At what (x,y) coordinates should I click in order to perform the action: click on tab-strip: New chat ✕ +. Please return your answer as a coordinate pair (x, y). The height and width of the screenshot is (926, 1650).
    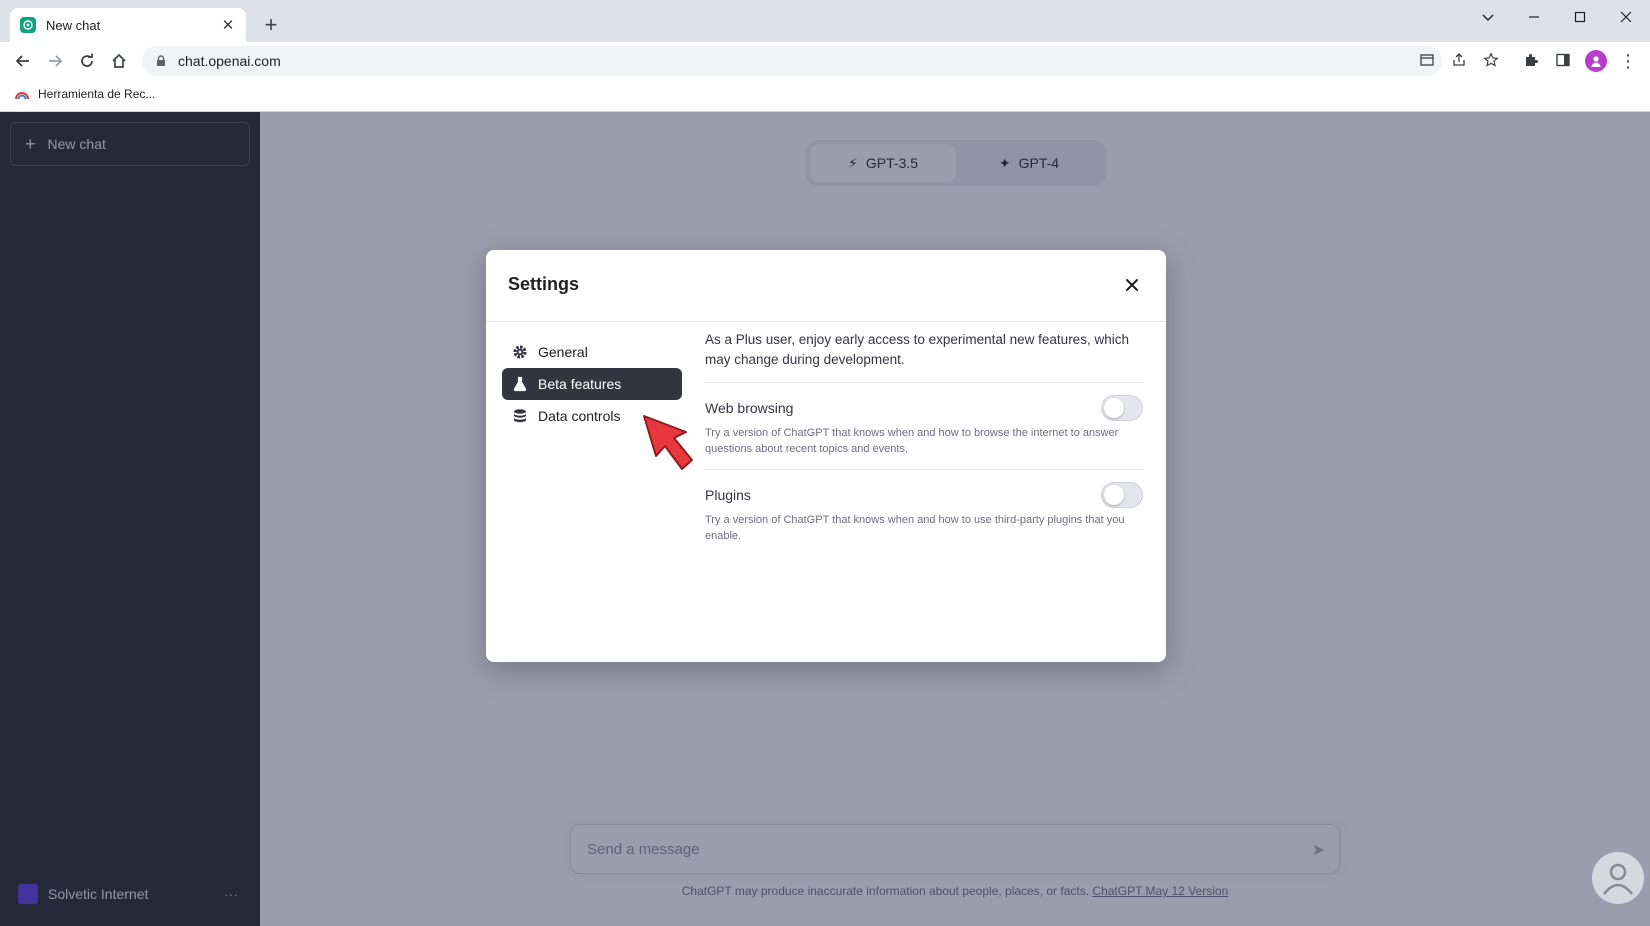
    Looking at the image, I should click on (825, 21).